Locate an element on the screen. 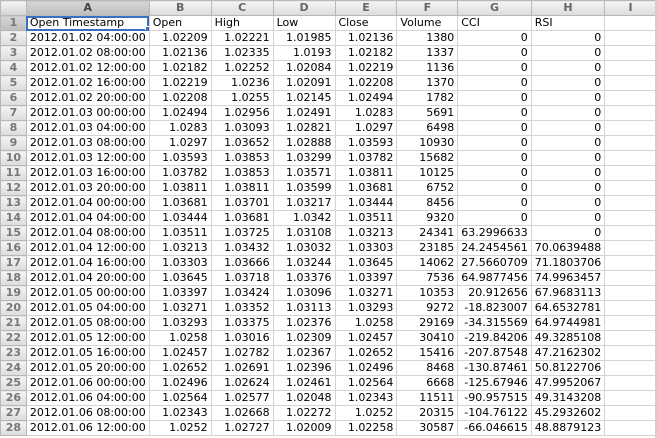 This screenshot has height=438, width=657. cell-f15: 24341 is located at coordinates (427, 233).